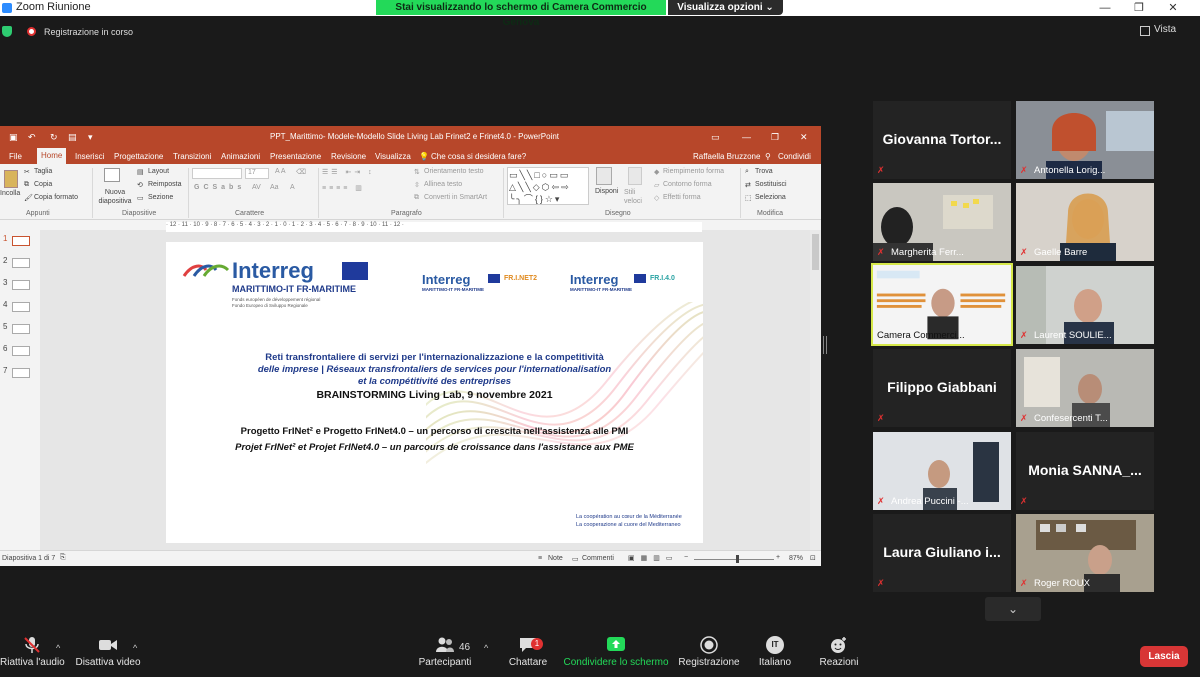 Image resolution: width=1200 pixels, height=677 pixels. Describe the element at coordinates (737, 559) in the screenshot. I see `zoom-slider-thumb` at that location.